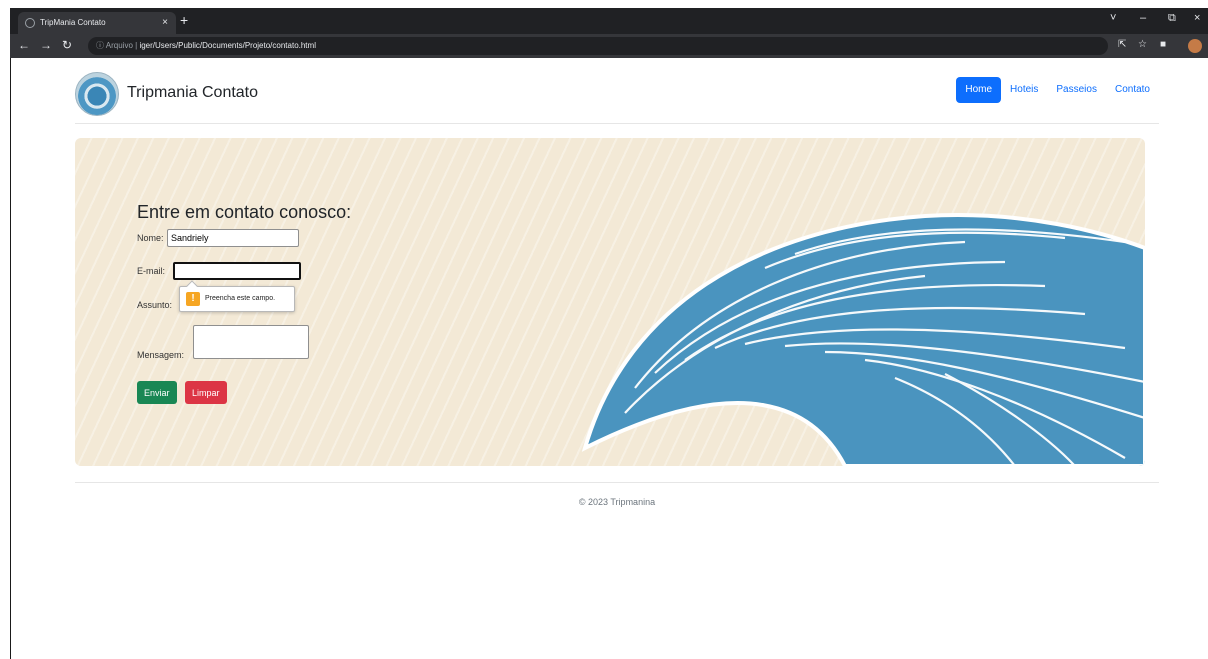 Image resolution: width=1208 pixels, height=659 pixels. I want to click on window-close-icon: ×, so click(1197, 18).